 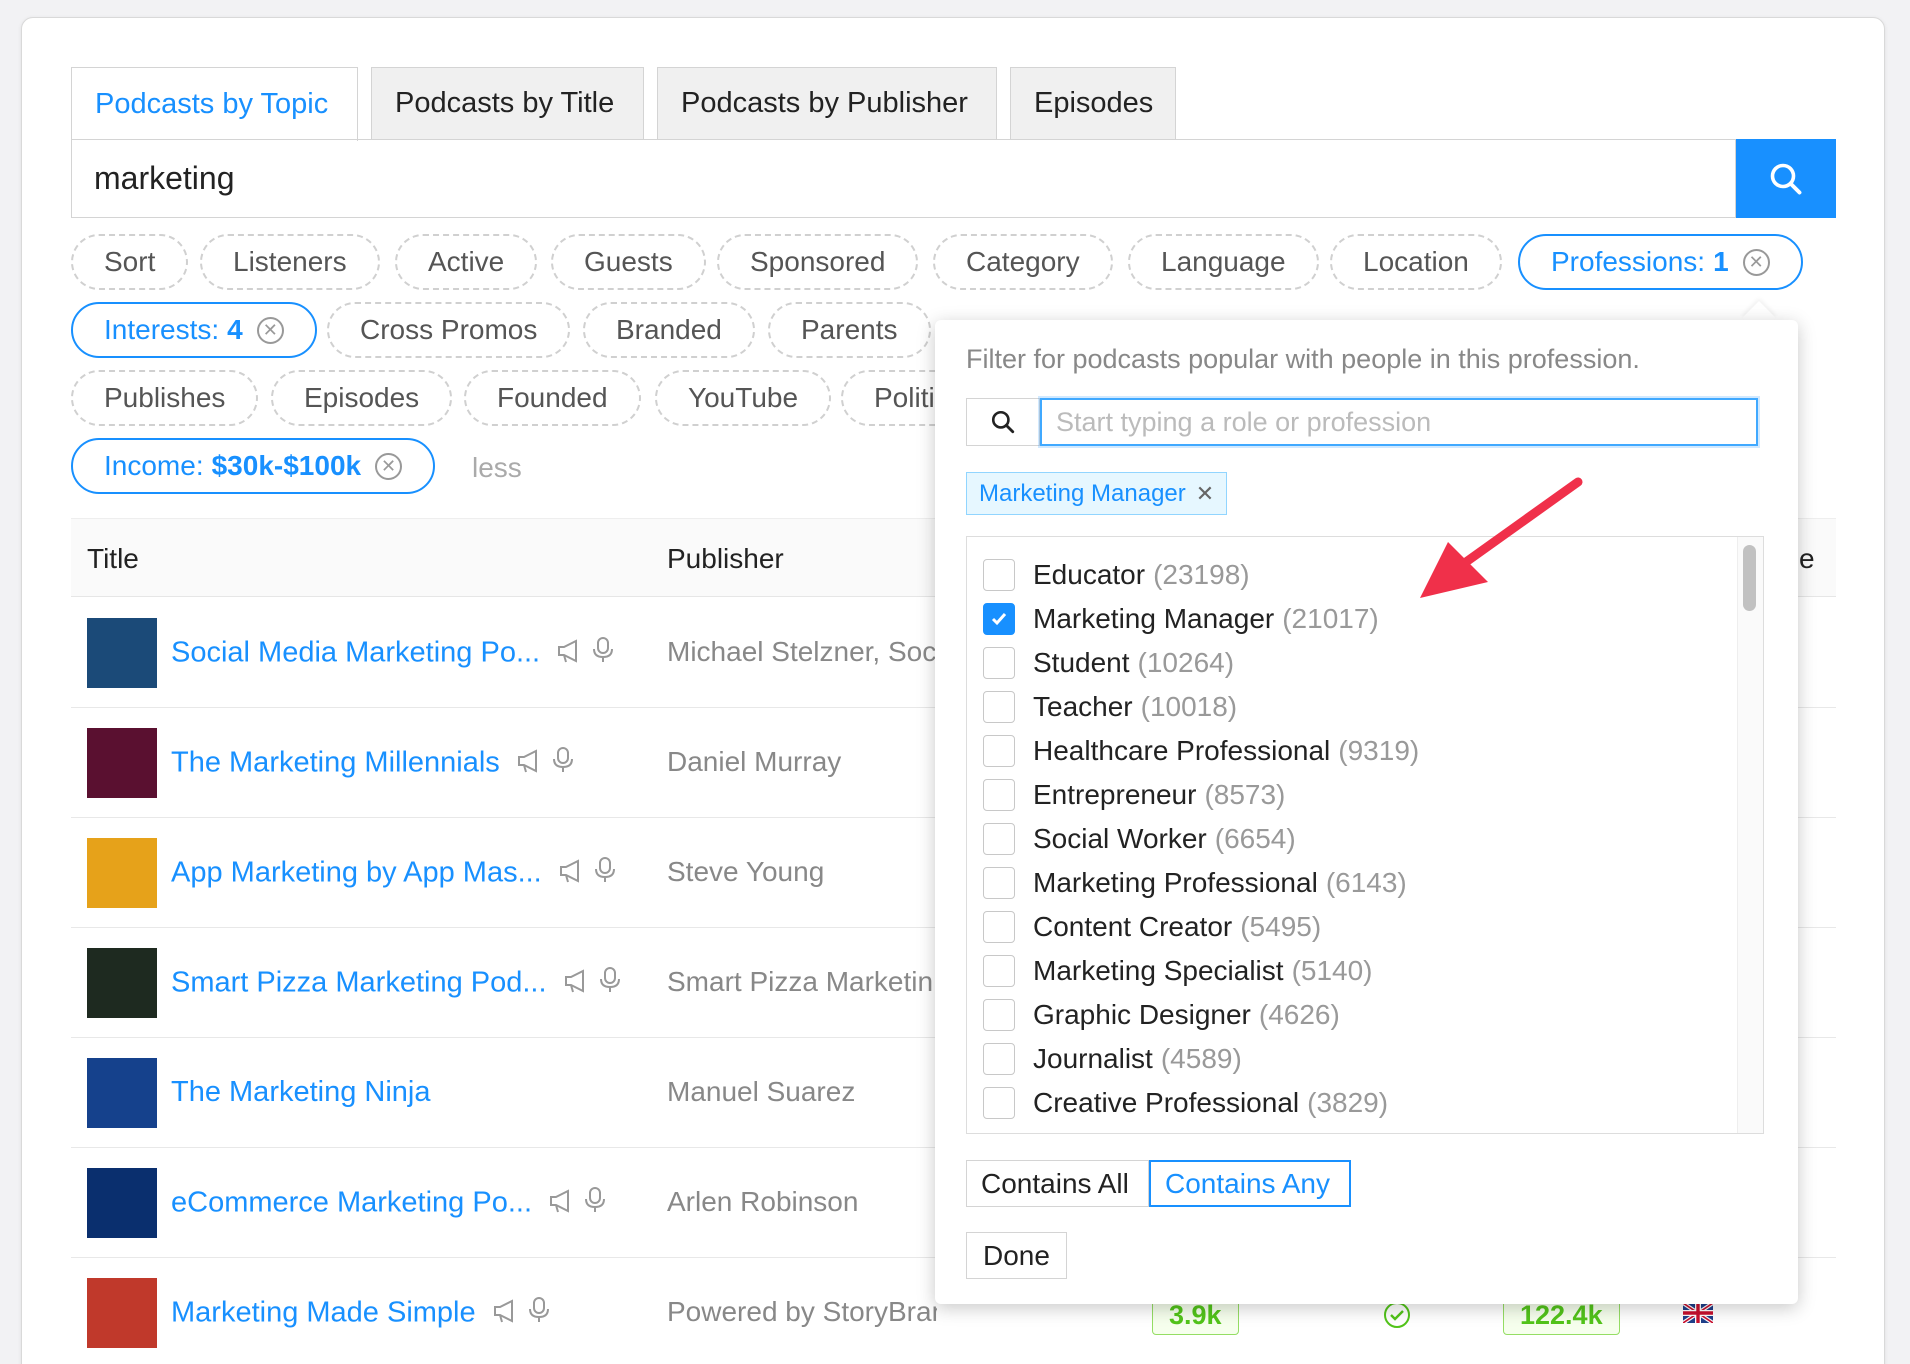 What do you see at coordinates (1299, 1014) in the screenshot?
I see `profession-count: (4626)` at bounding box center [1299, 1014].